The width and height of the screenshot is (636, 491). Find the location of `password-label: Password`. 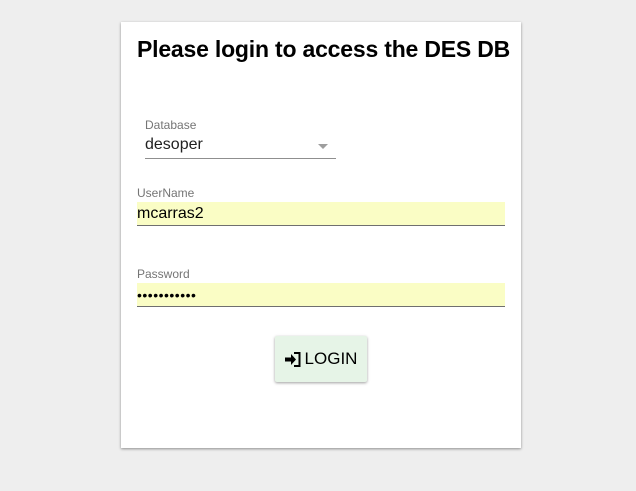

password-label: Password is located at coordinates (163, 274).